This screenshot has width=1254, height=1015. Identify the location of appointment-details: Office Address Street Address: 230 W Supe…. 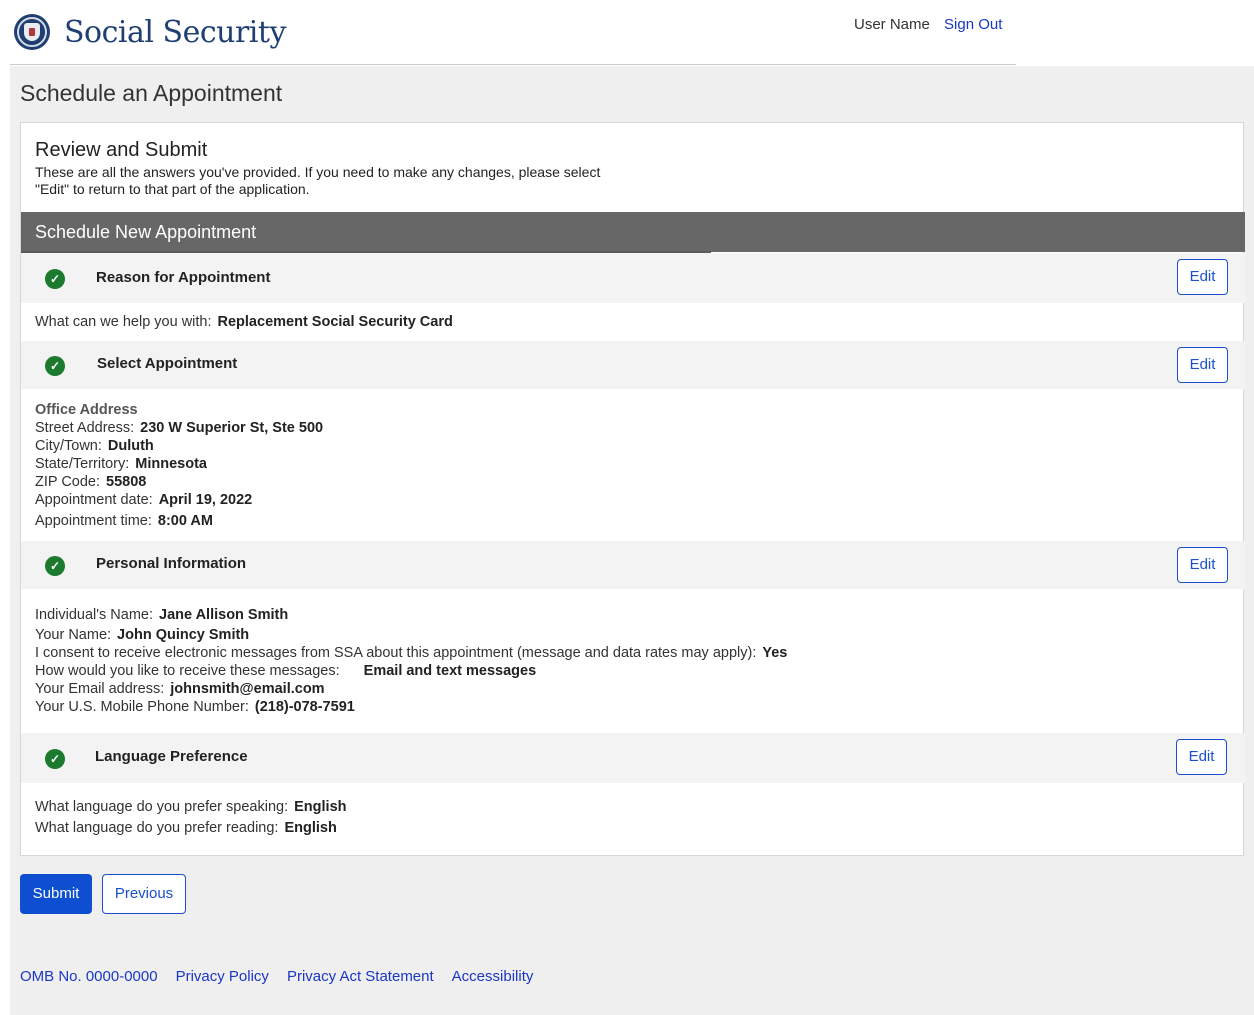
(179, 466).